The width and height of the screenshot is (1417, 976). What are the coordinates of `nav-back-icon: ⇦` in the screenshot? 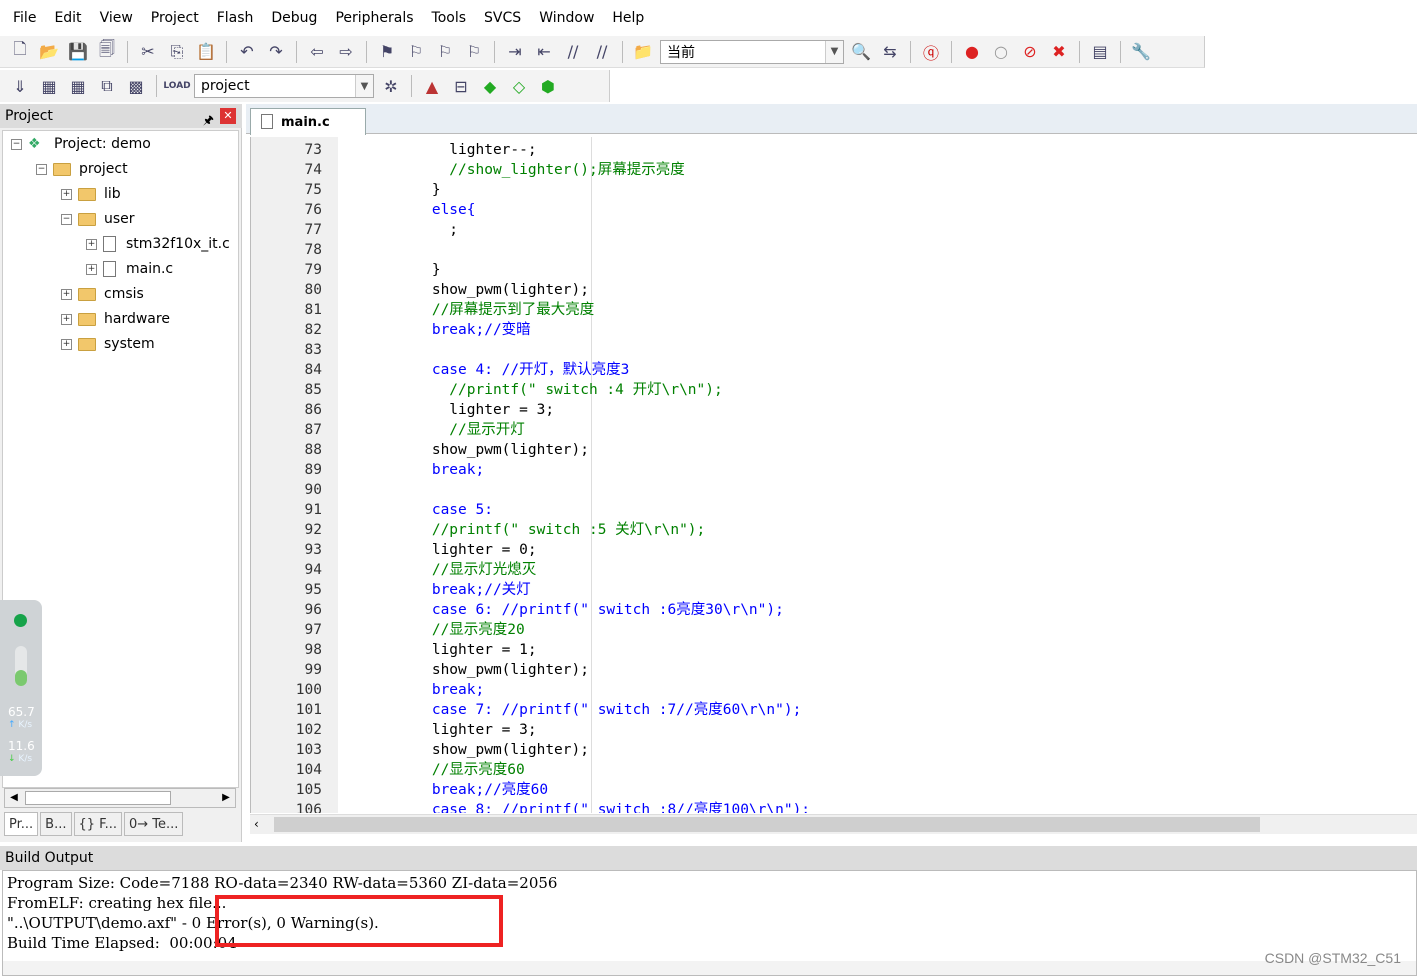 It's located at (317, 52).